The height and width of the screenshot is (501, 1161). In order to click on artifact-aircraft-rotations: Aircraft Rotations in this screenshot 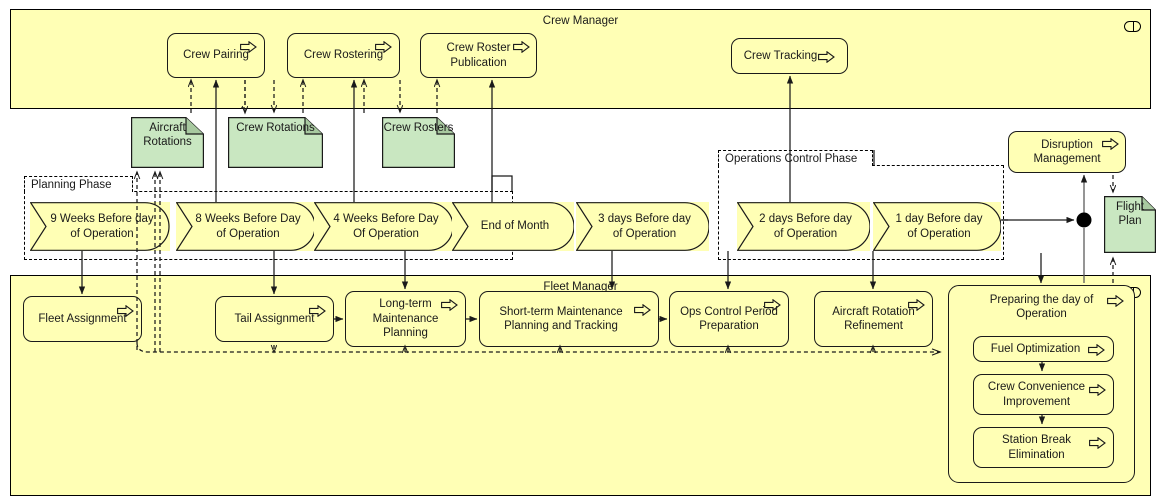, I will do `click(167, 142)`.